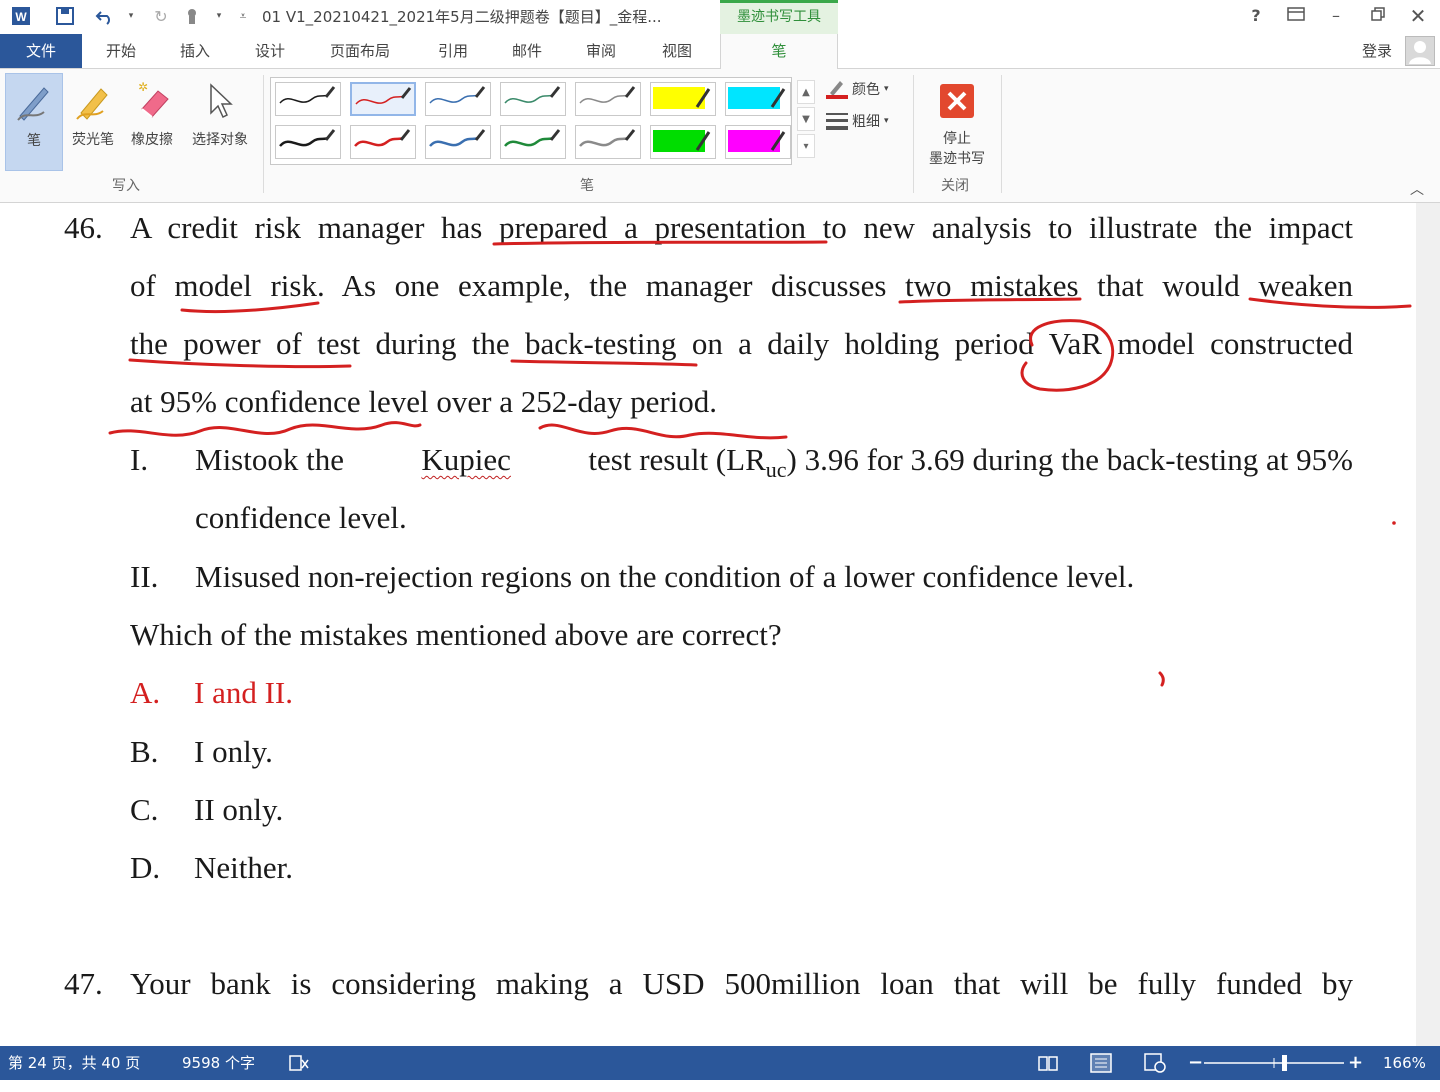 The height and width of the screenshot is (1092, 1440). I want to click on customize-toolbar-icon: ⩡, so click(243, 16).